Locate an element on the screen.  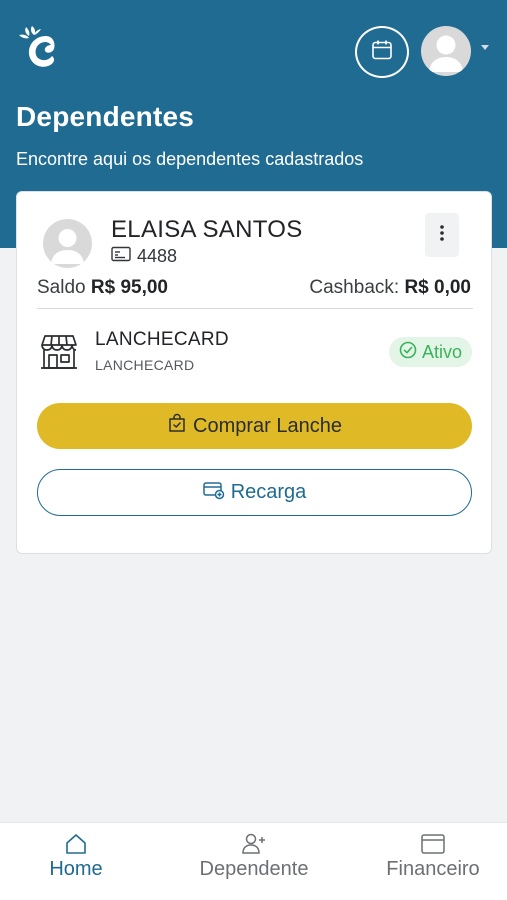
nav-label-dependente: Dependente is located at coordinates (254, 869).